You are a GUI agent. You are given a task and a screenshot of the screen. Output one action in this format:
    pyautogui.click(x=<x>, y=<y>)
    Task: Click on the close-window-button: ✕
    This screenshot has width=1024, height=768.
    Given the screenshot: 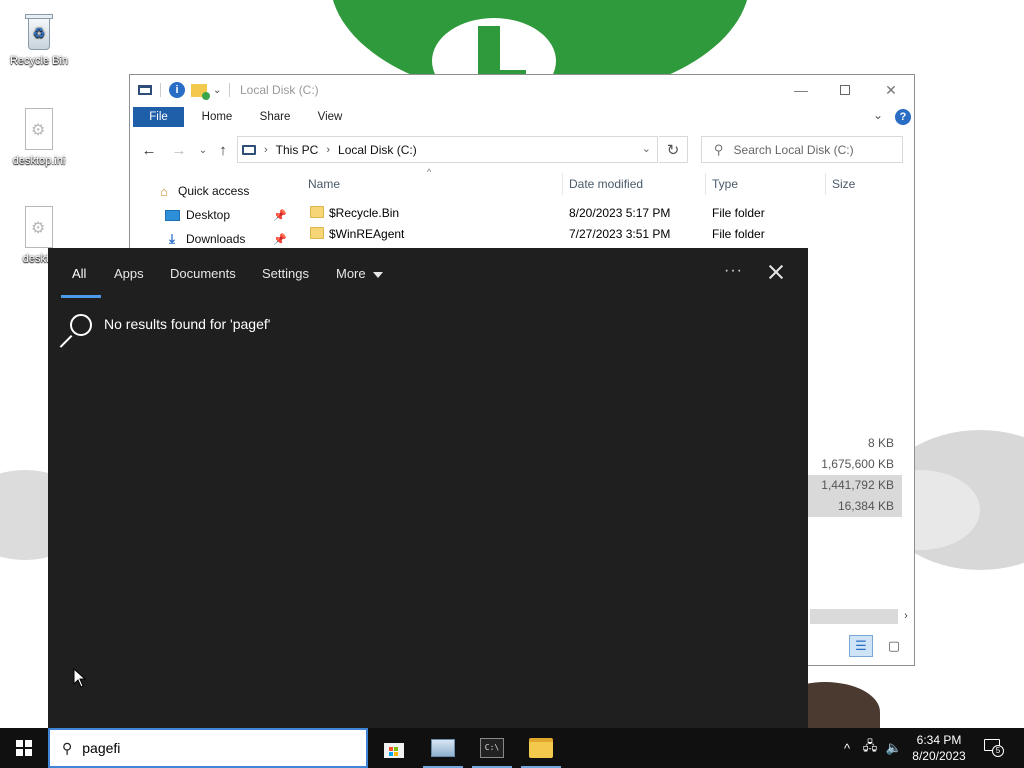 What is the action you would take?
    pyautogui.click(x=891, y=90)
    